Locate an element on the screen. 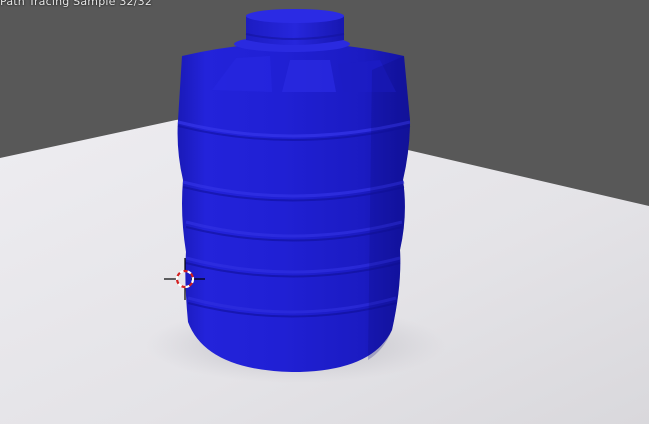 This screenshot has height=424, width=649. tank-cap is located at coordinates (295, 27).